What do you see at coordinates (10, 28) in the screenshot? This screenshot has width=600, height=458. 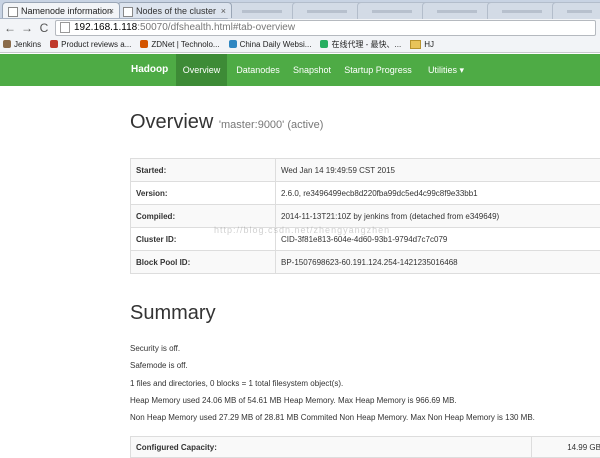 I see `back-button: ←` at bounding box center [10, 28].